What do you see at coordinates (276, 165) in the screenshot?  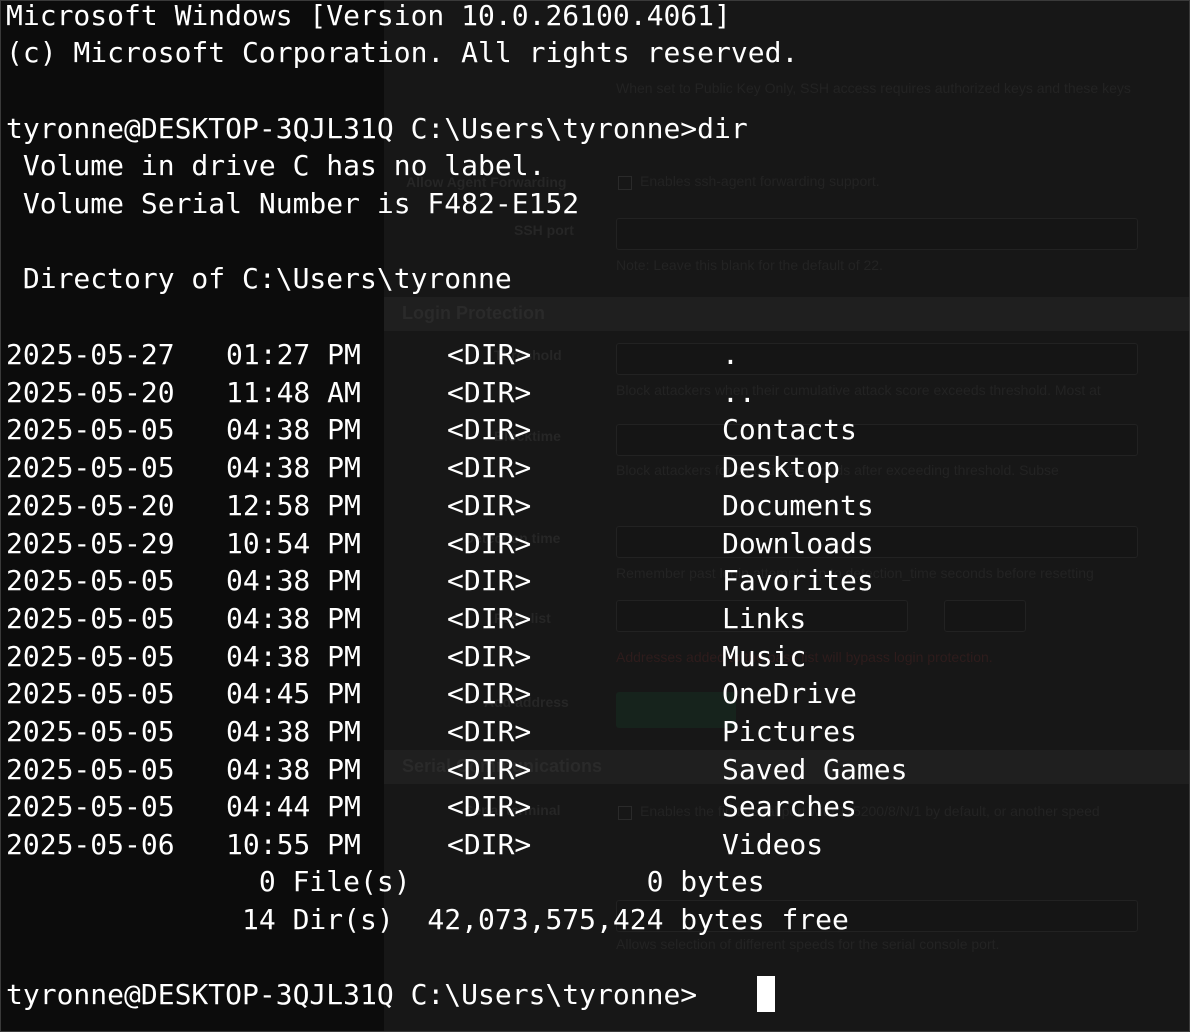 I see `volume-label-line: Volume in drive C has no label.` at bounding box center [276, 165].